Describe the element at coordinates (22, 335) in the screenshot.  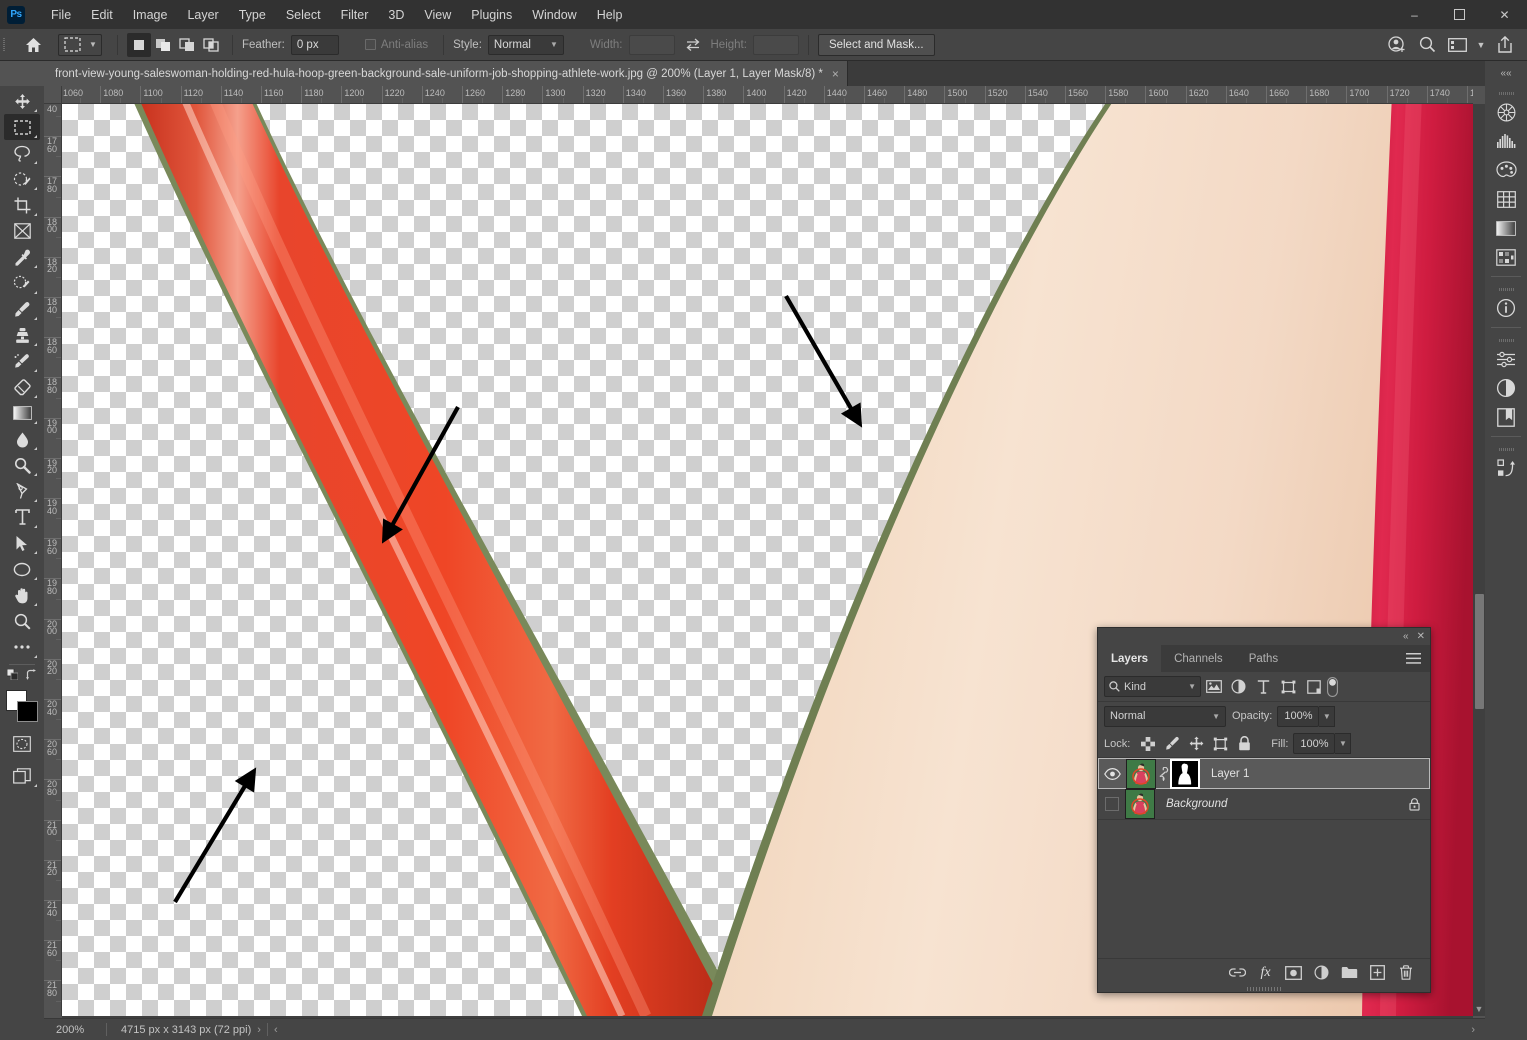
I see `clone-stamp-tool` at that location.